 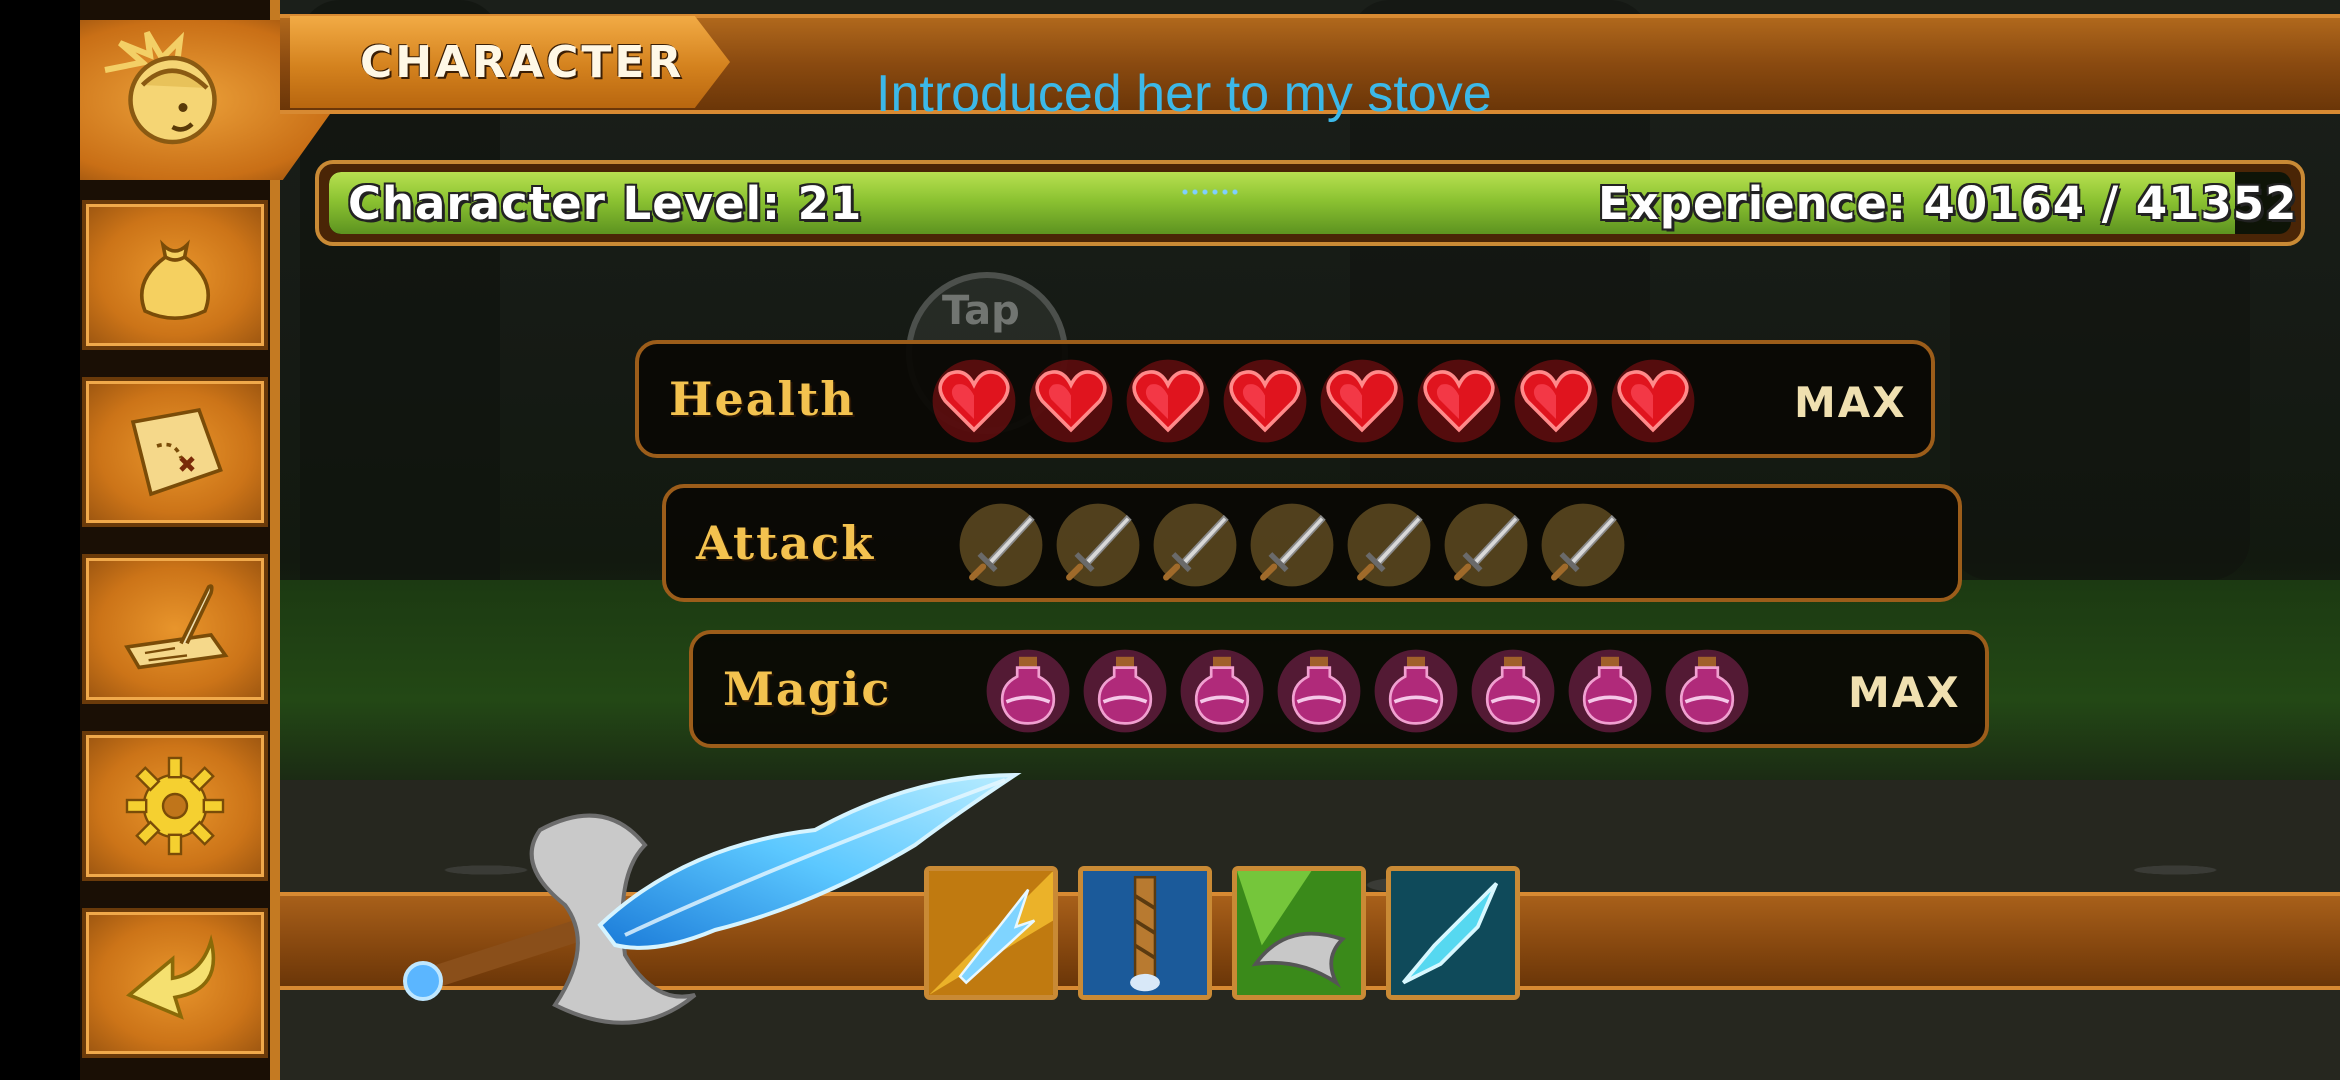 I want to click on page-title: CHARACTER, so click(x=522, y=62).